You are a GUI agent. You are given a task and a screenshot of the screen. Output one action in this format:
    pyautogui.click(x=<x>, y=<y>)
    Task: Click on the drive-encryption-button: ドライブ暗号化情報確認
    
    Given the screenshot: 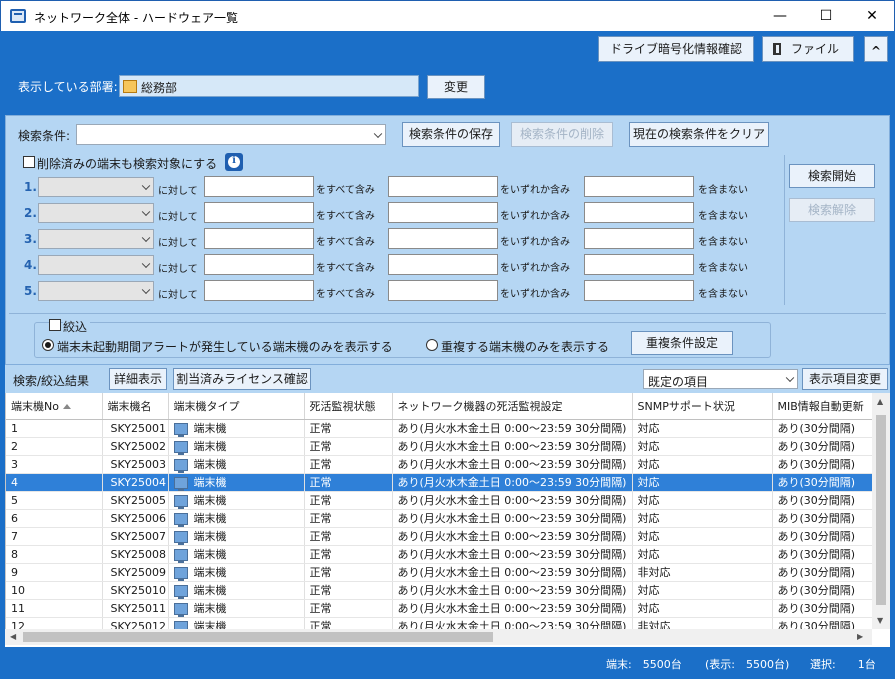 What is the action you would take?
    pyautogui.click(x=676, y=49)
    